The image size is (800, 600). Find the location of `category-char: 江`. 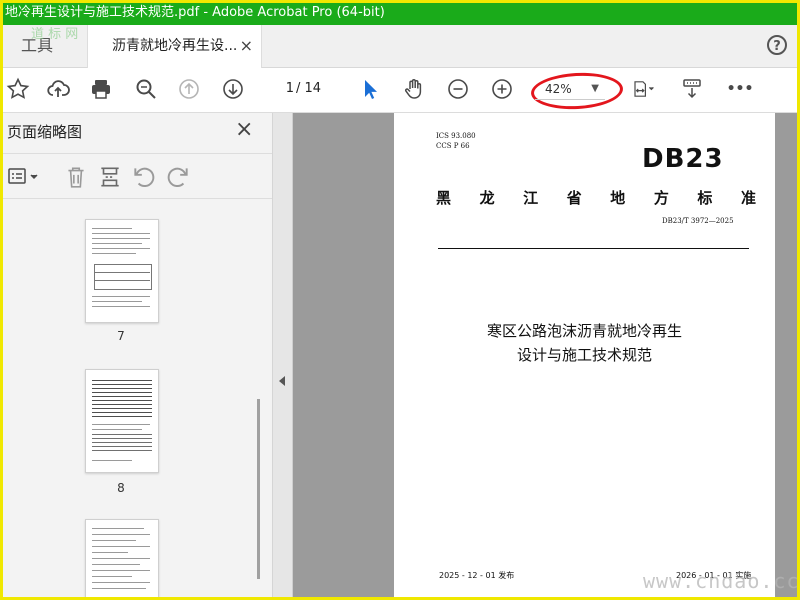

category-char: 江 is located at coordinates (531, 198).